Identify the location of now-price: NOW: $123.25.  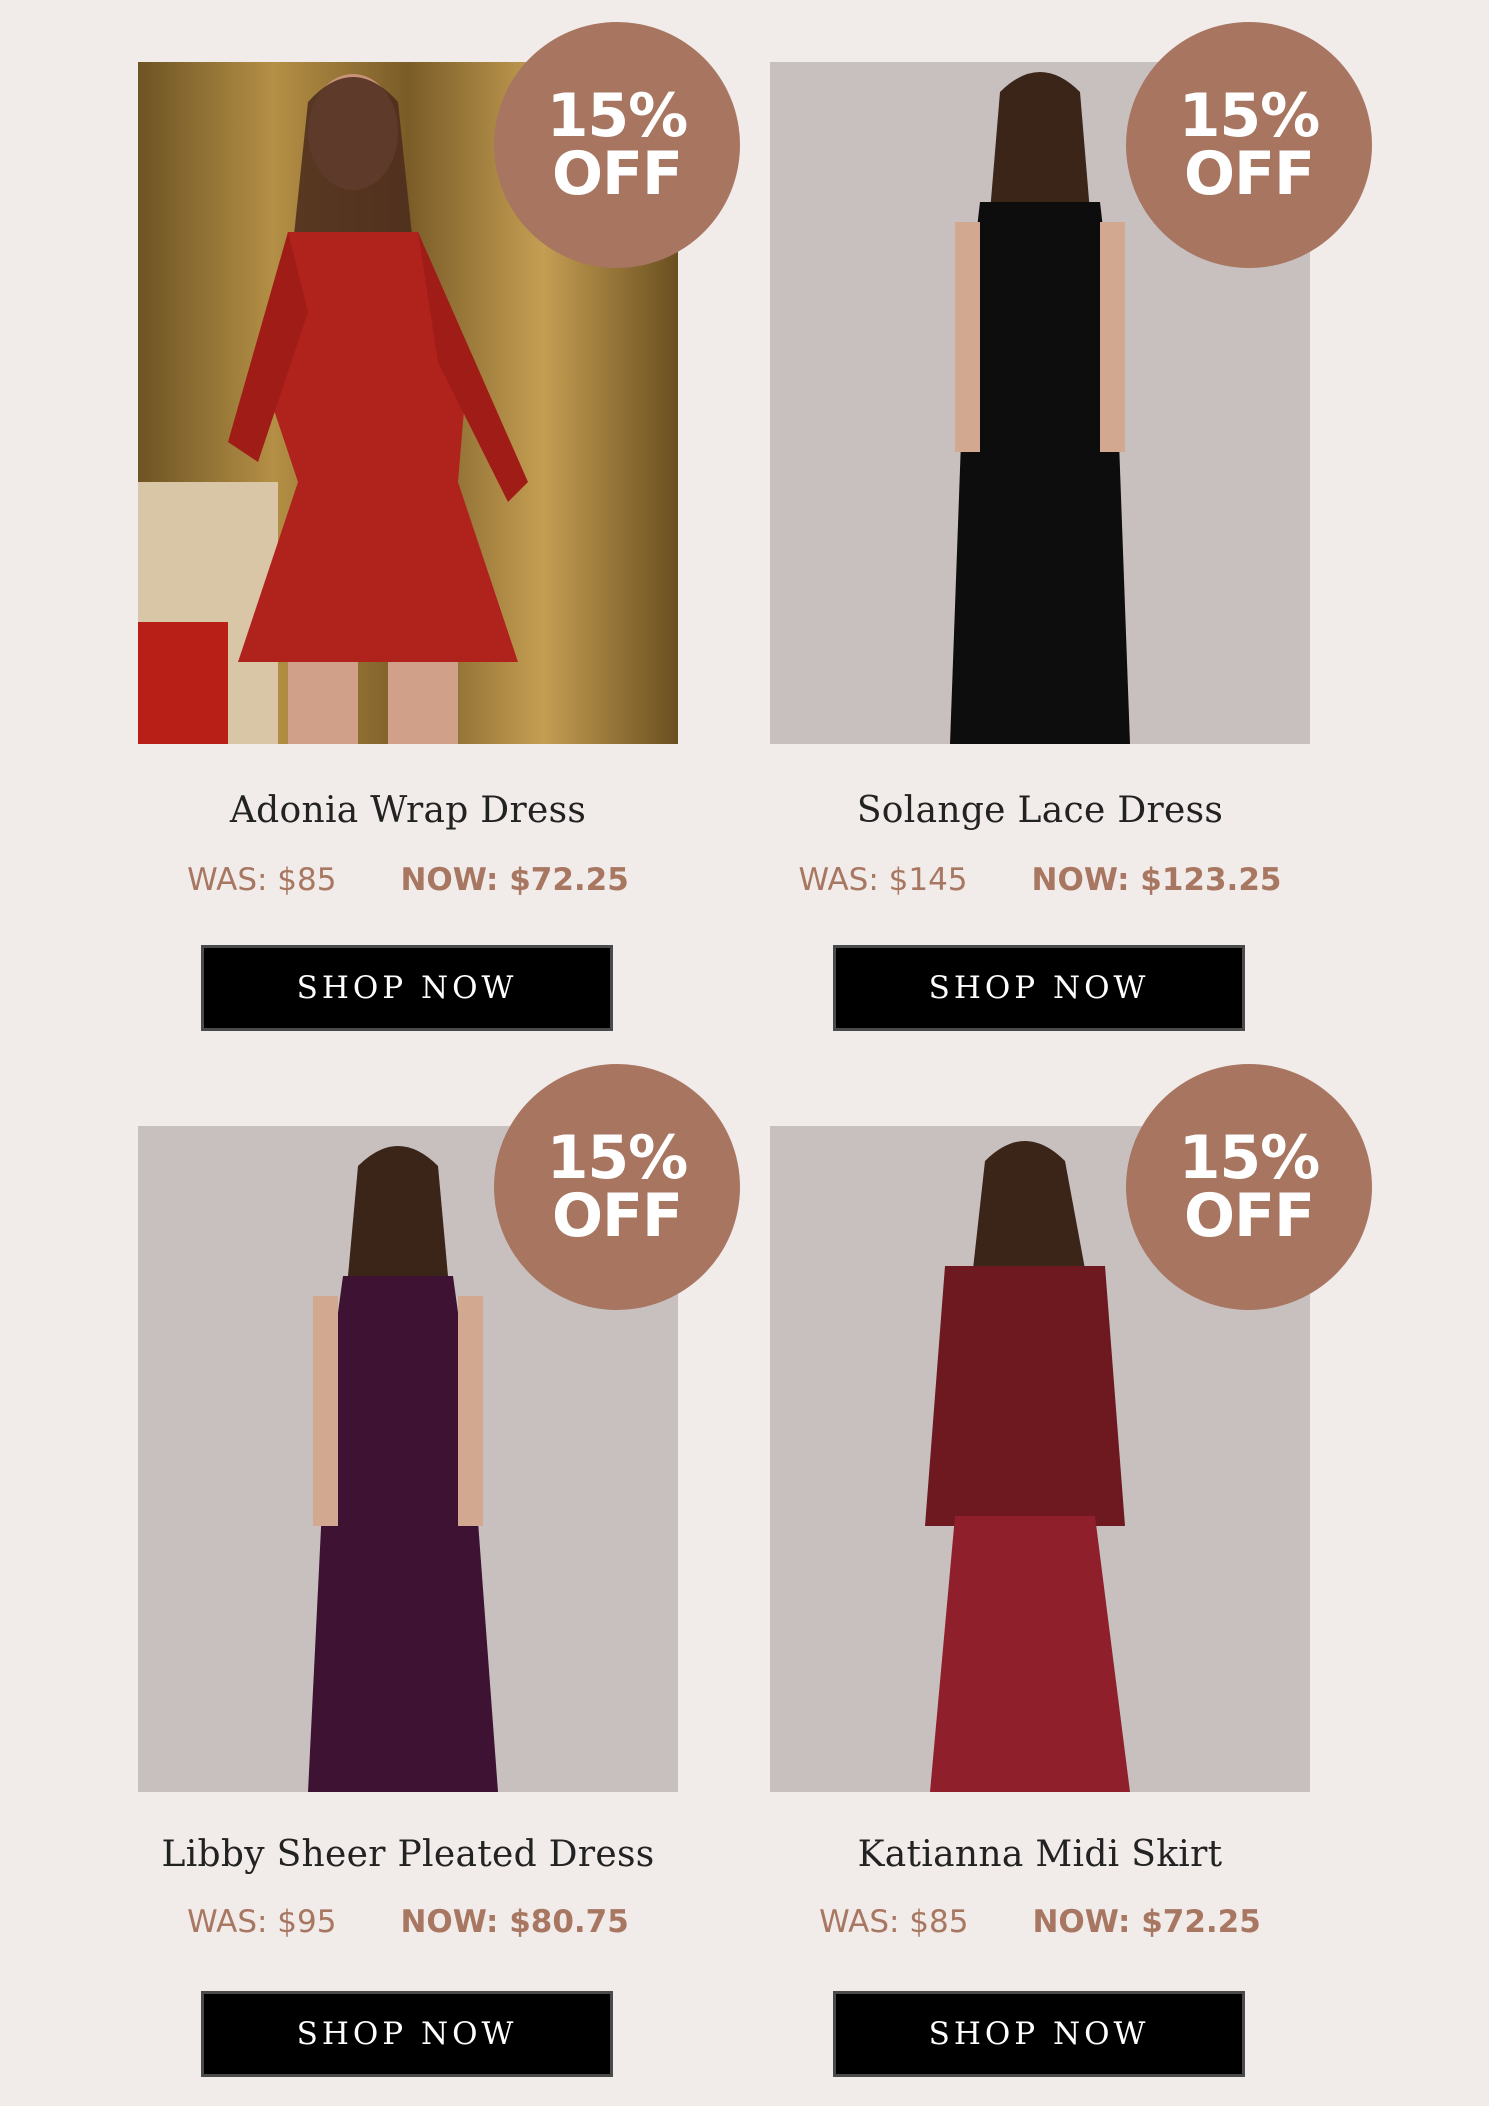
(1156, 880).